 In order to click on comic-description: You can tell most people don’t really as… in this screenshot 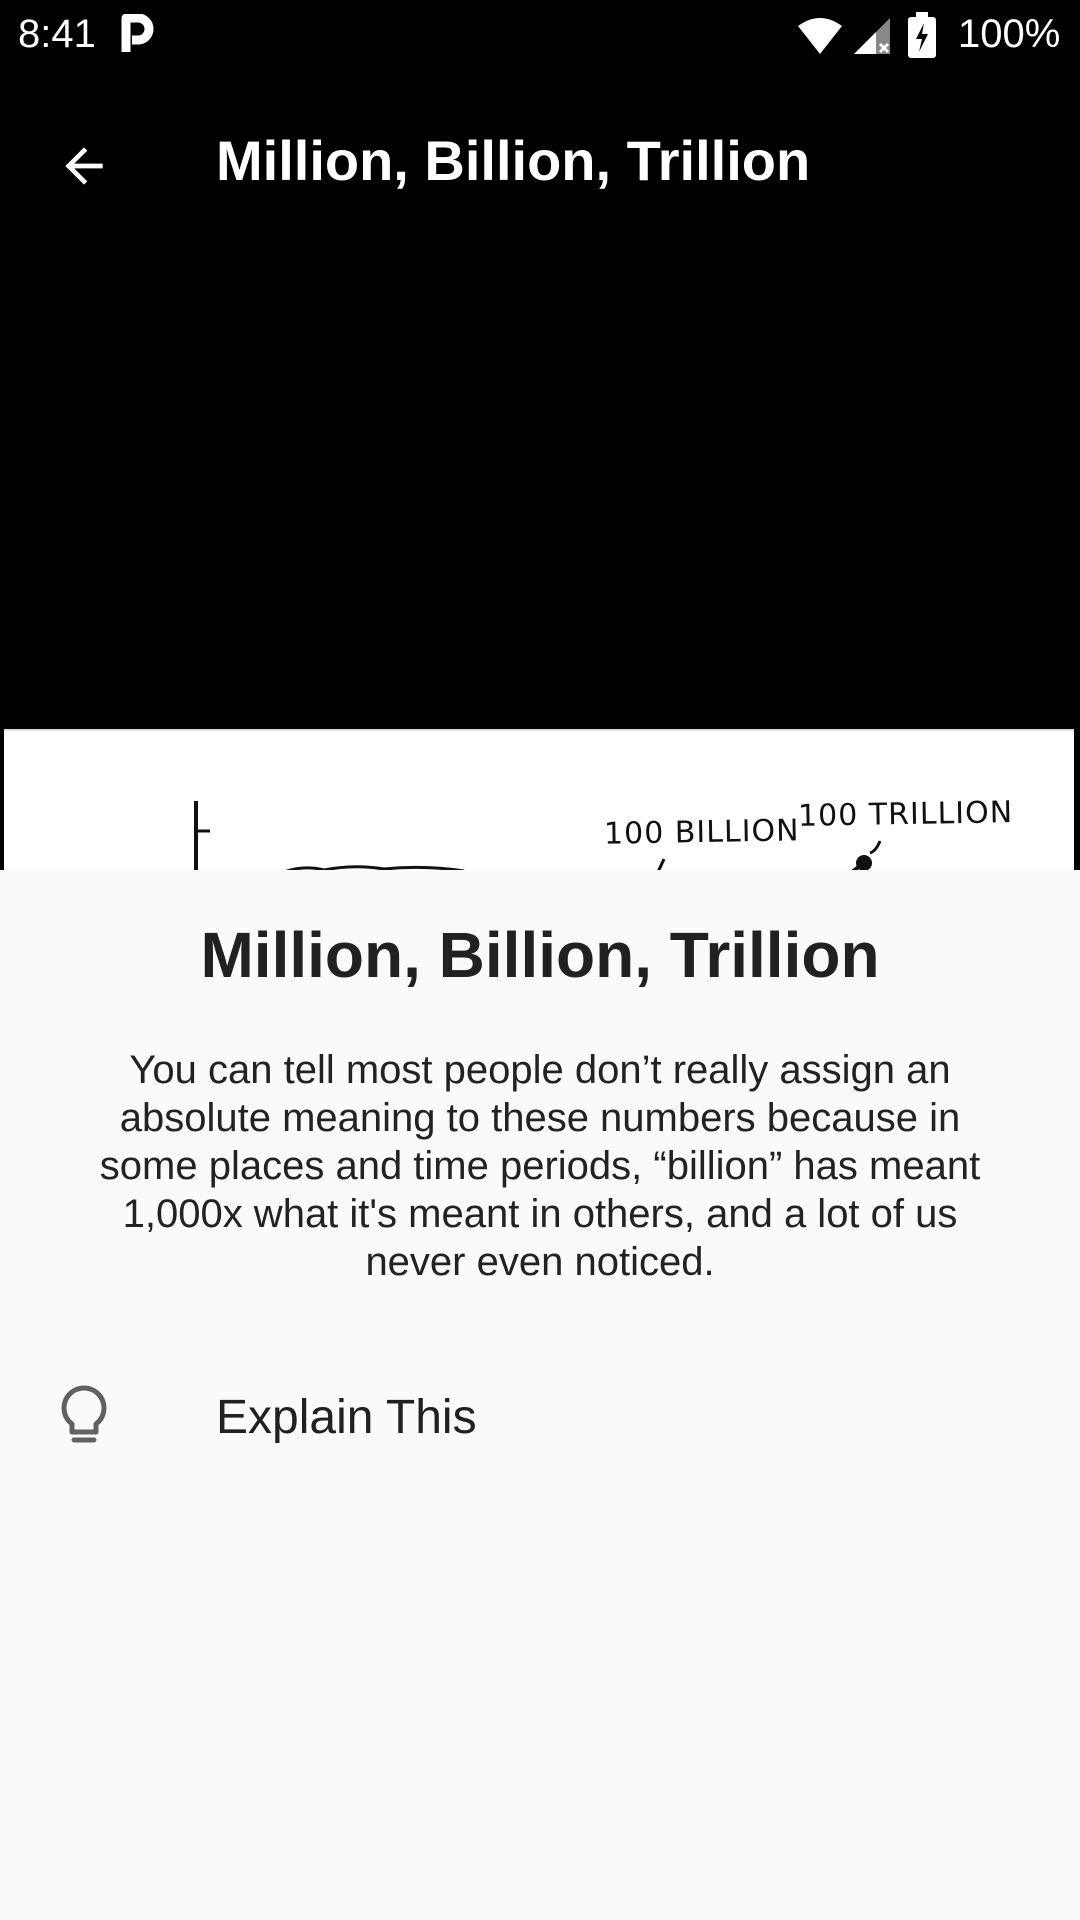, I will do `click(540, 1166)`.